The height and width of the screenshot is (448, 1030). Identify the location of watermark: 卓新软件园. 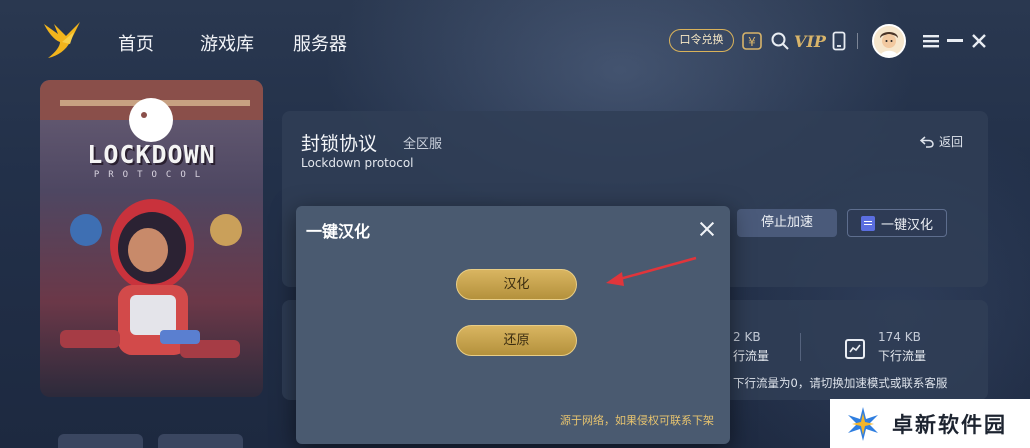
(930, 423).